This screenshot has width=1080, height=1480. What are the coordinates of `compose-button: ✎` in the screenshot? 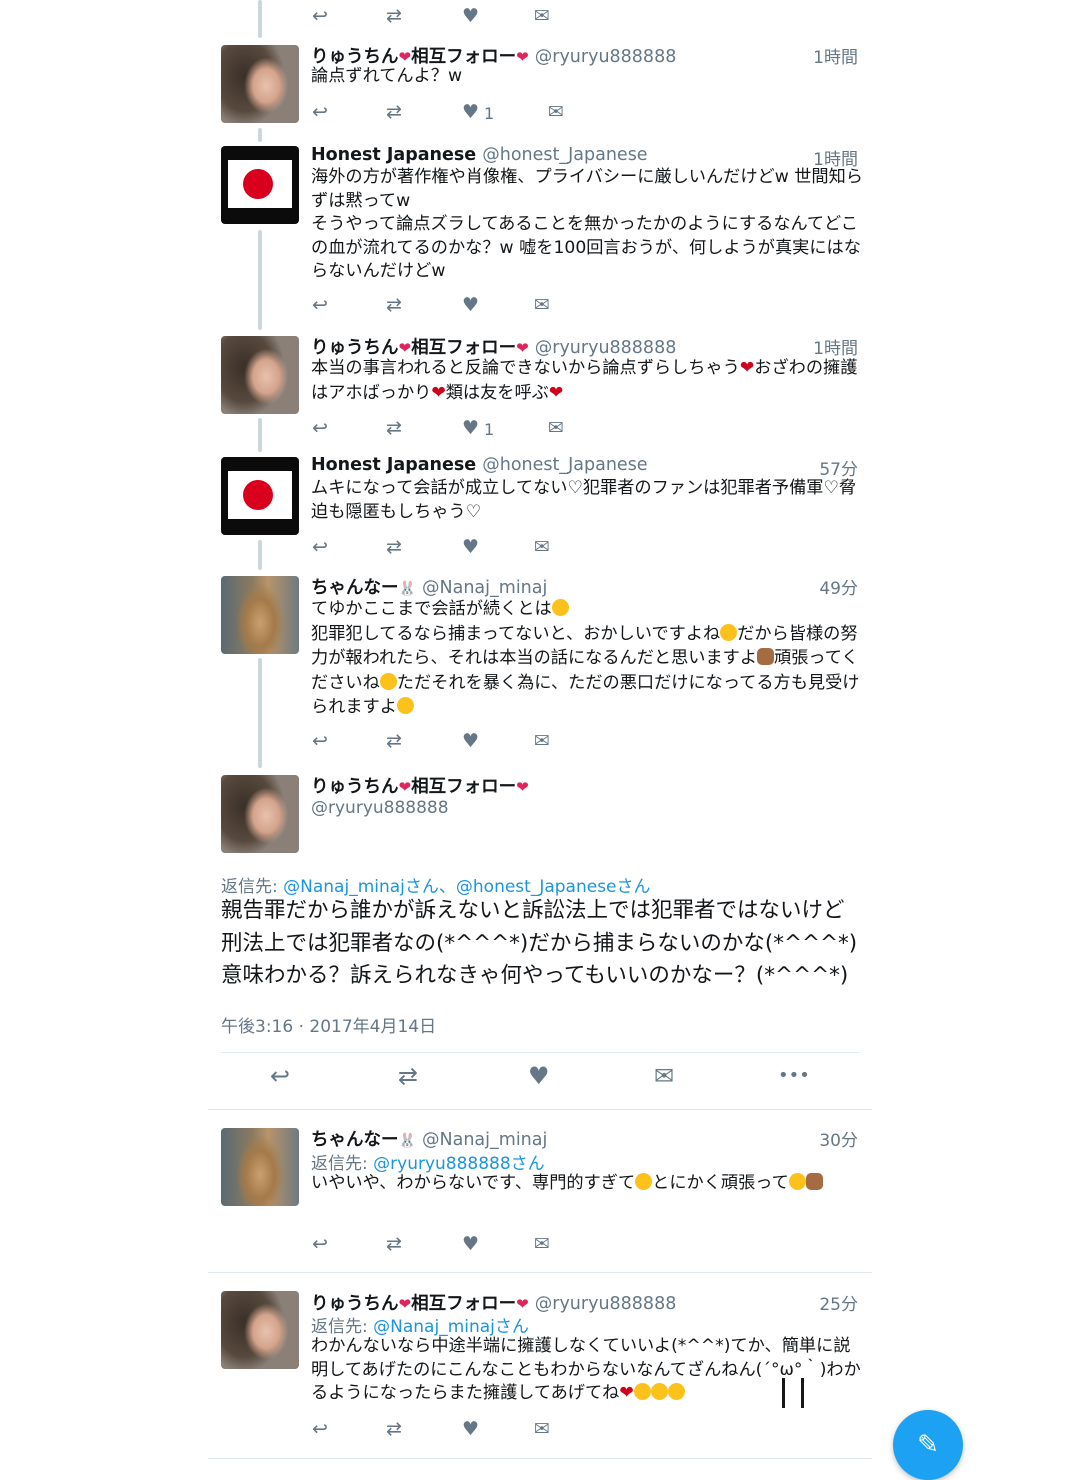 It's located at (928, 1445).